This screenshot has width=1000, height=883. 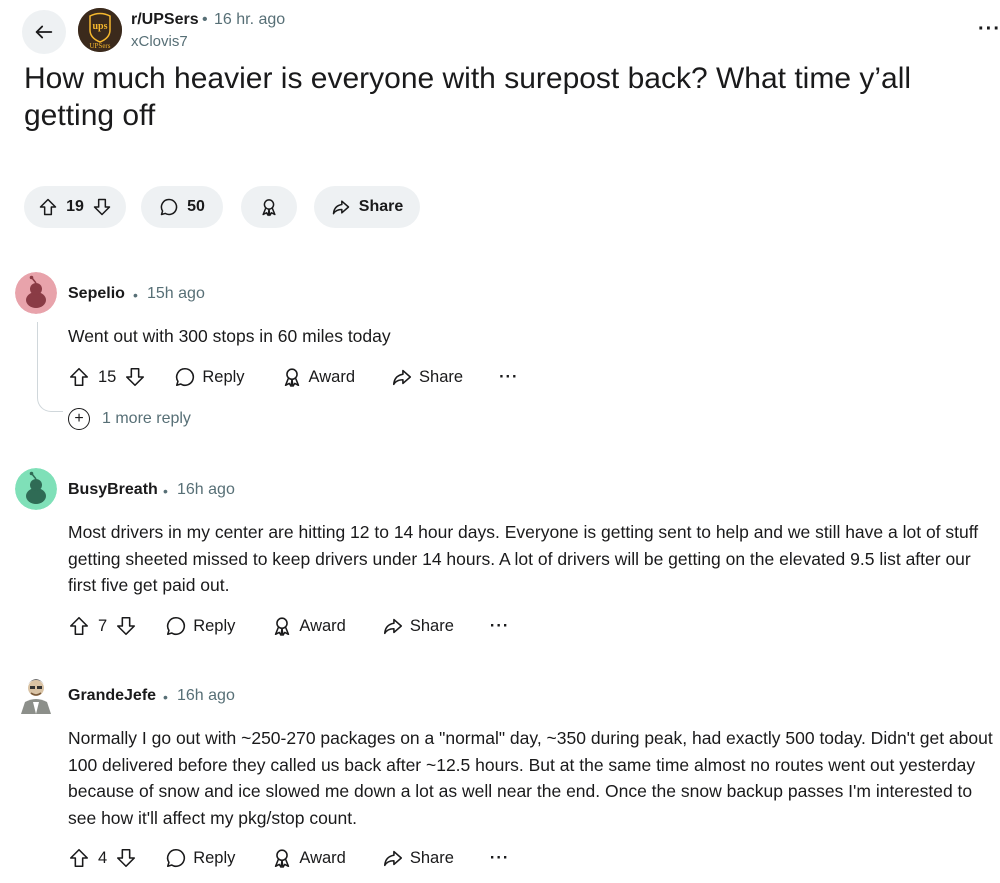 I want to click on post-share-button: Share, so click(x=367, y=207).